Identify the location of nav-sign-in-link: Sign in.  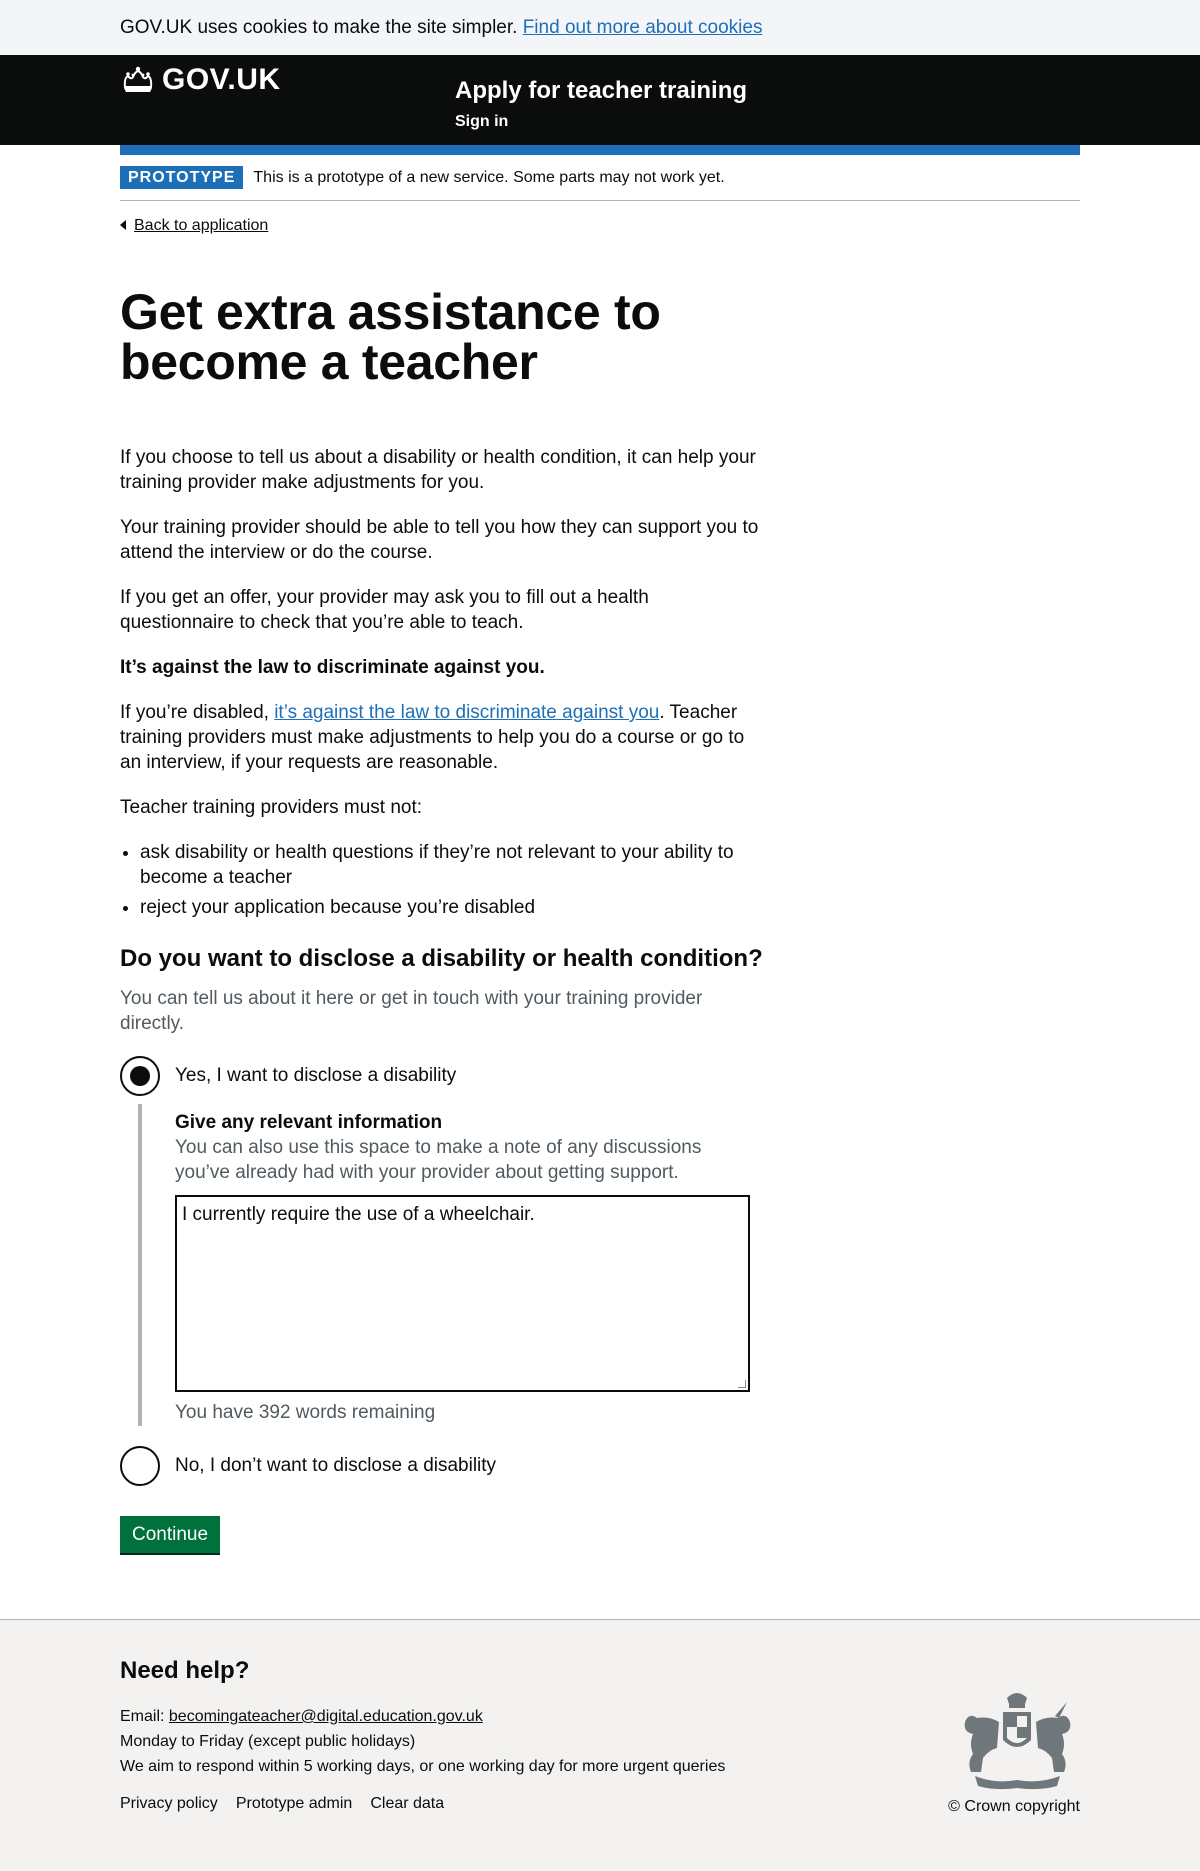
(481, 122).